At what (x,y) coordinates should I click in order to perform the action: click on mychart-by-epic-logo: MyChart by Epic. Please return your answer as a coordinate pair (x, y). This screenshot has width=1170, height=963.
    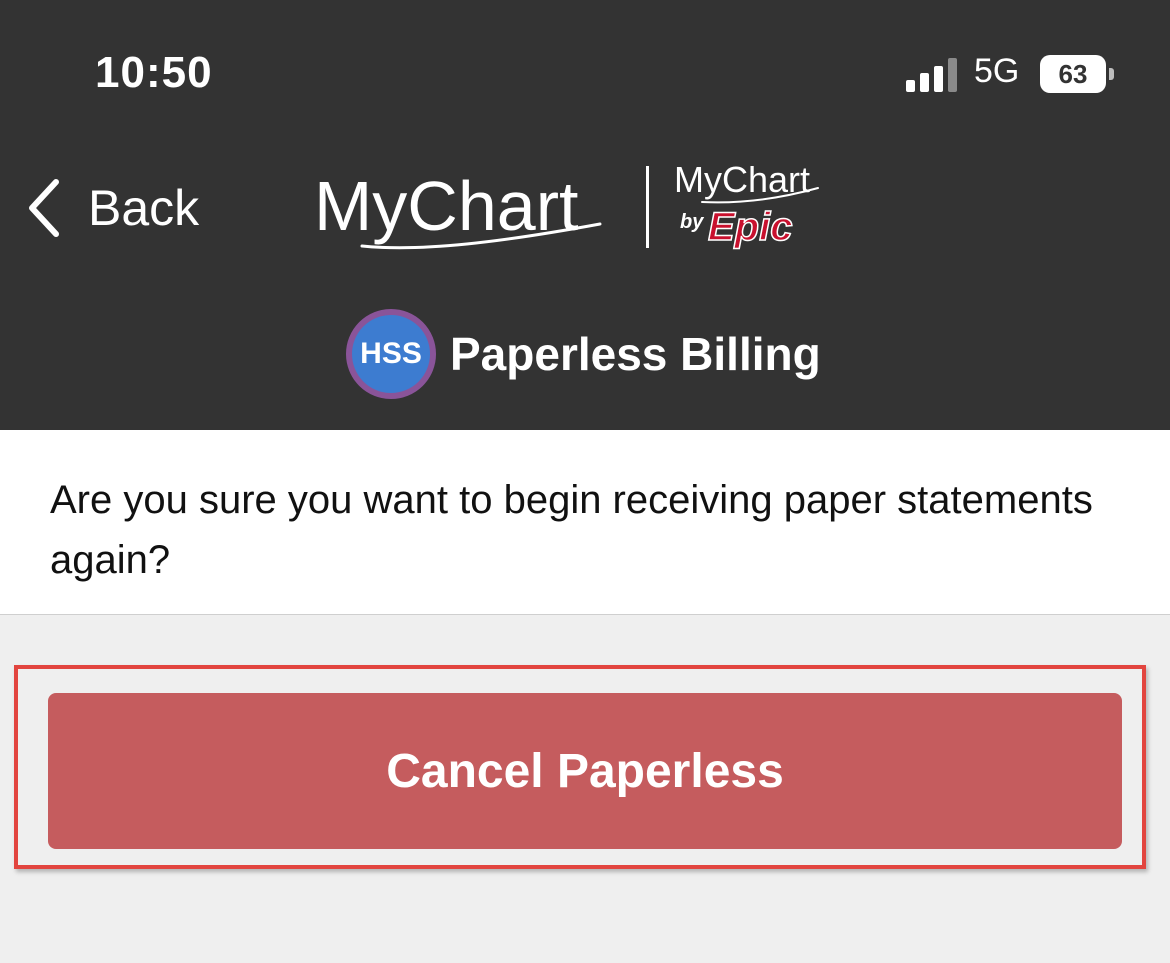
    Looking at the image, I should click on (746, 205).